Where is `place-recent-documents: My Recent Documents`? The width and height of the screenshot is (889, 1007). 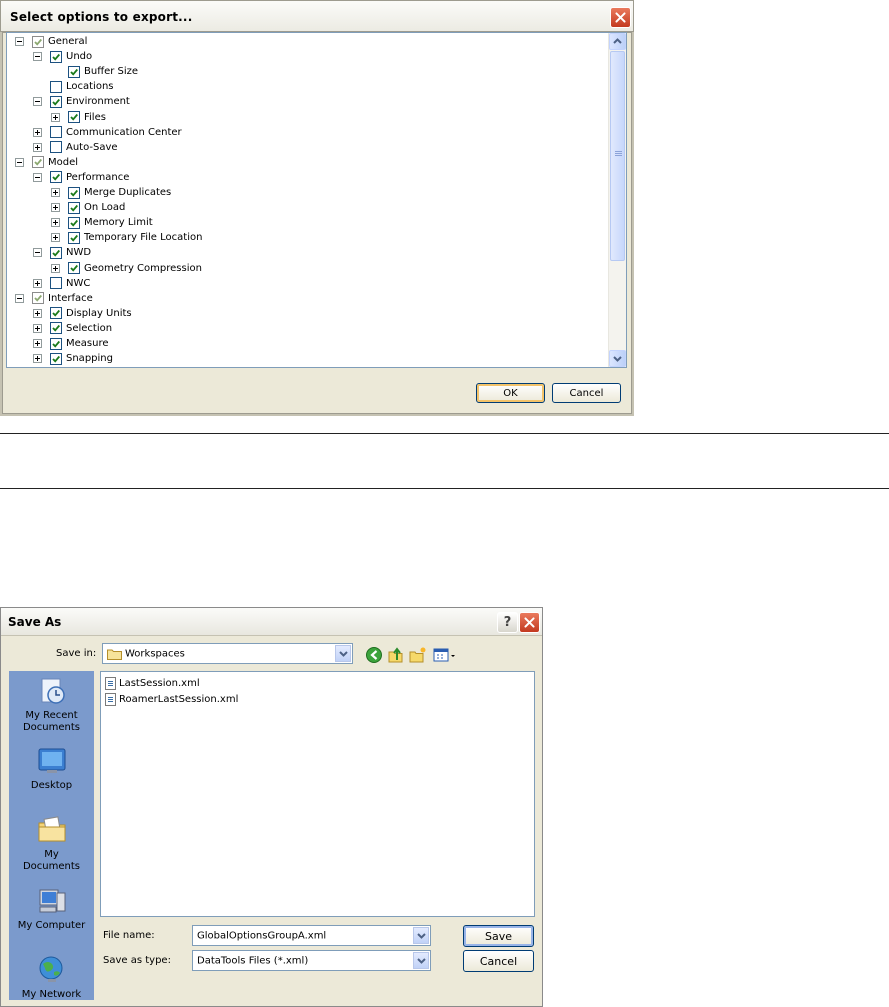
place-recent-documents: My Recent Documents is located at coordinates (51, 704).